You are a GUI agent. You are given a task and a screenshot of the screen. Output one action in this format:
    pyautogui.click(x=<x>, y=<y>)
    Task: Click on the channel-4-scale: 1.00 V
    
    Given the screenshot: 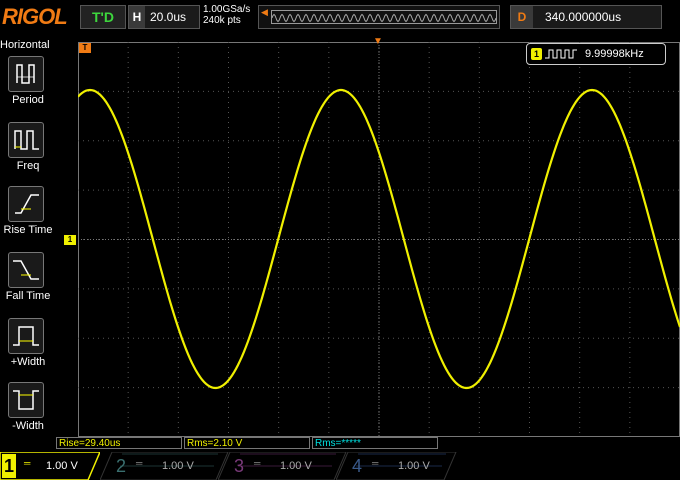 What is the action you would take?
    pyautogui.click(x=414, y=466)
    